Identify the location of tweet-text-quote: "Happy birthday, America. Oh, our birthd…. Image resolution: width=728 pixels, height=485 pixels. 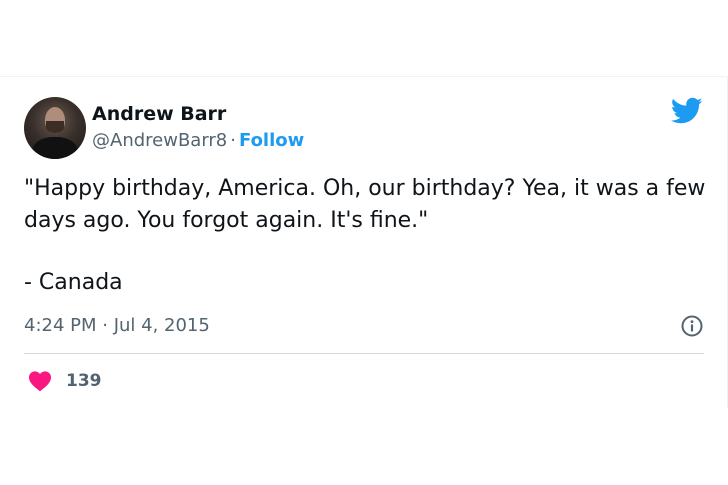
(365, 204).